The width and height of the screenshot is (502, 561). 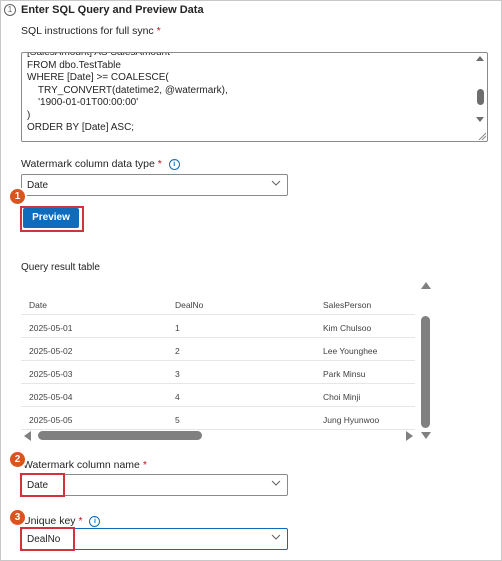 I want to click on callout-badge-1: 1, so click(x=17, y=196).